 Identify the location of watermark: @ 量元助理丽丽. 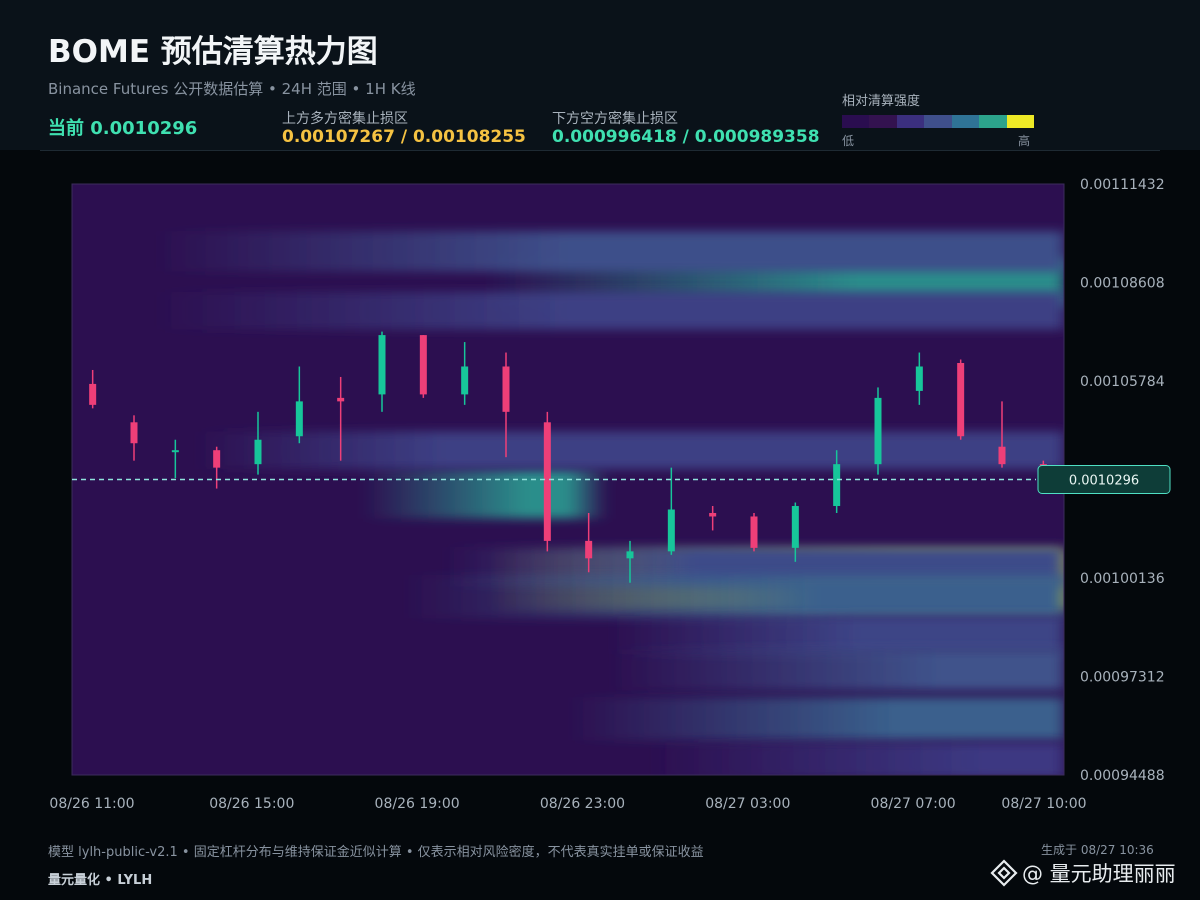
(1083, 873).